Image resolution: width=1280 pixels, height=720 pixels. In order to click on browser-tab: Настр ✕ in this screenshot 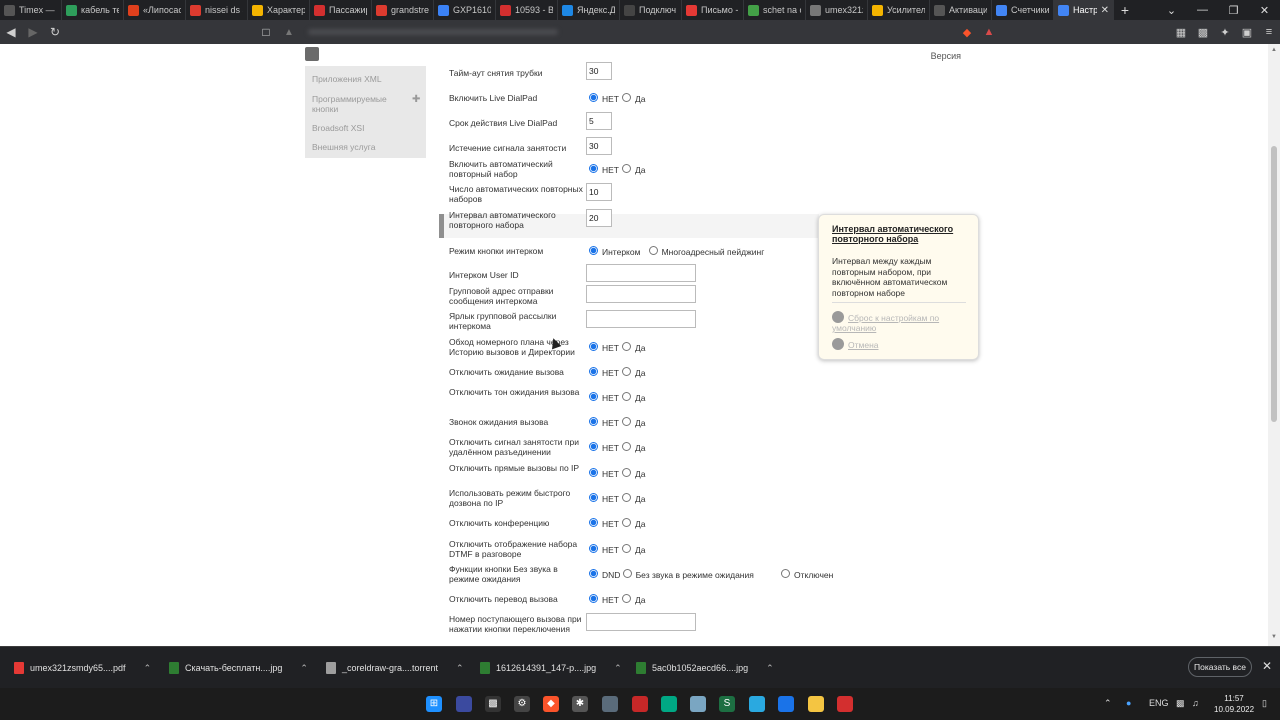, I will do `click(1084, 10)`.